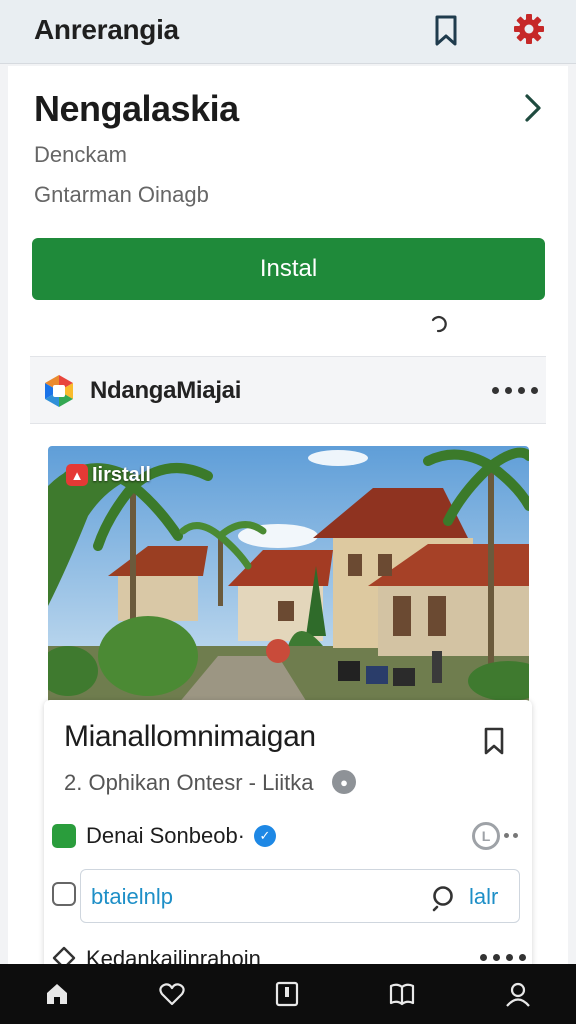  What do you see at coordinates (80, 155) in the screenshot?
I see `app-developer: Denckam` at bounding box center [80, 155].